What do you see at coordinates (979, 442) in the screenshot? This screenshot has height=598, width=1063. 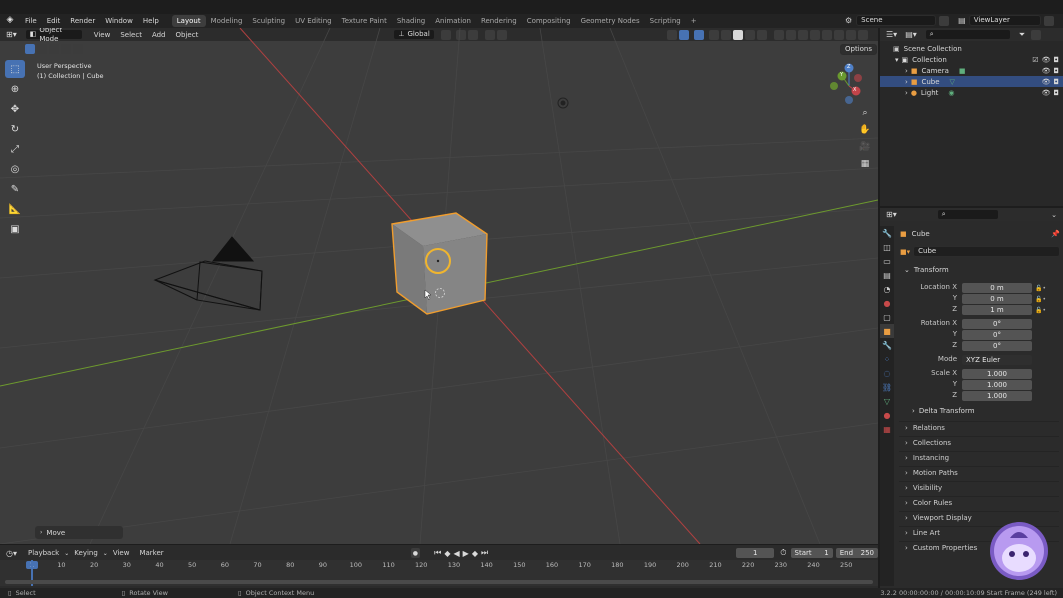 I see `collections-panel-header: › Collections` at bounding box center [979, 442].